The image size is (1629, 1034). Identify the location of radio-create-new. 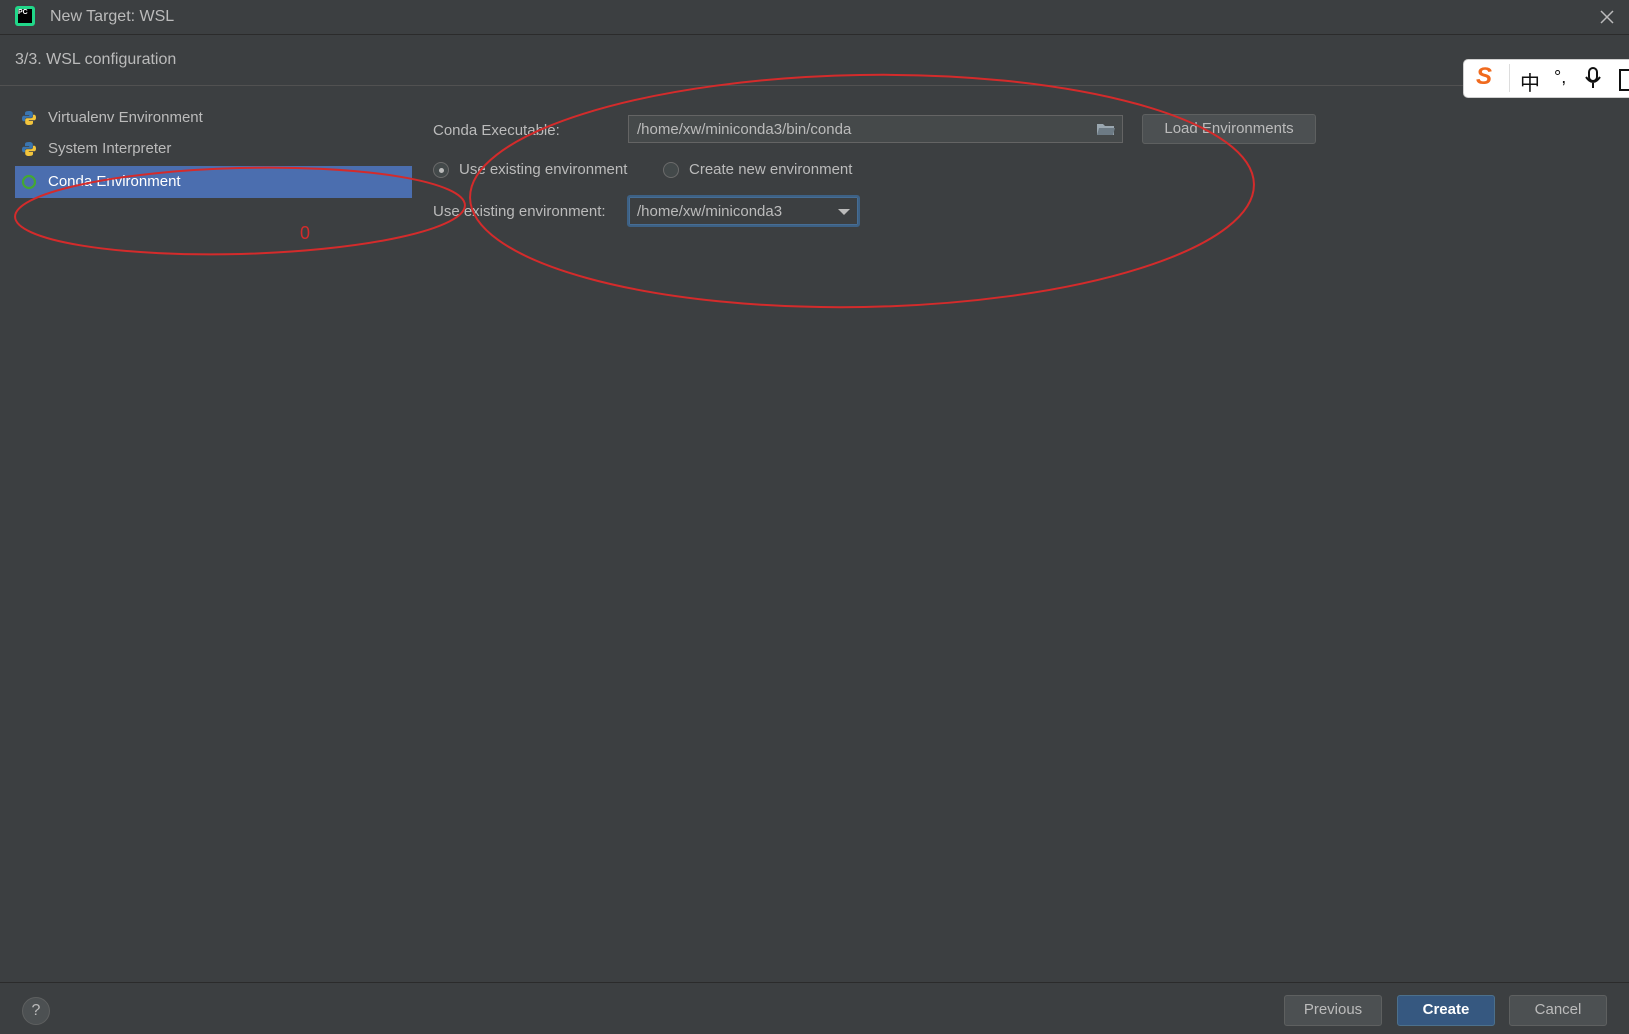
(671, 170).